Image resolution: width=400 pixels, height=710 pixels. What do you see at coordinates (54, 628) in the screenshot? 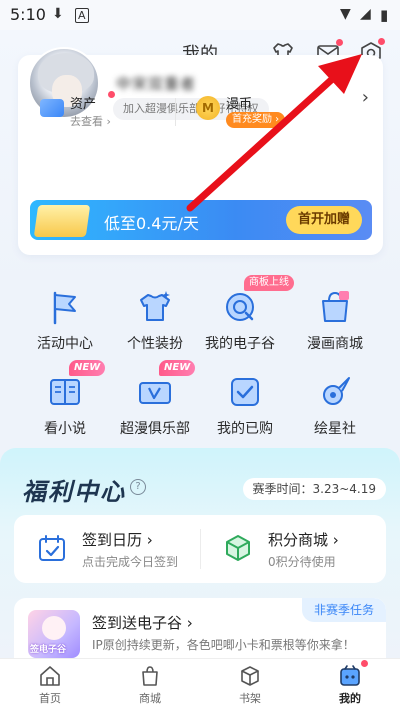
I see `task-thumbnail-face` at bounding box center [54, 628].